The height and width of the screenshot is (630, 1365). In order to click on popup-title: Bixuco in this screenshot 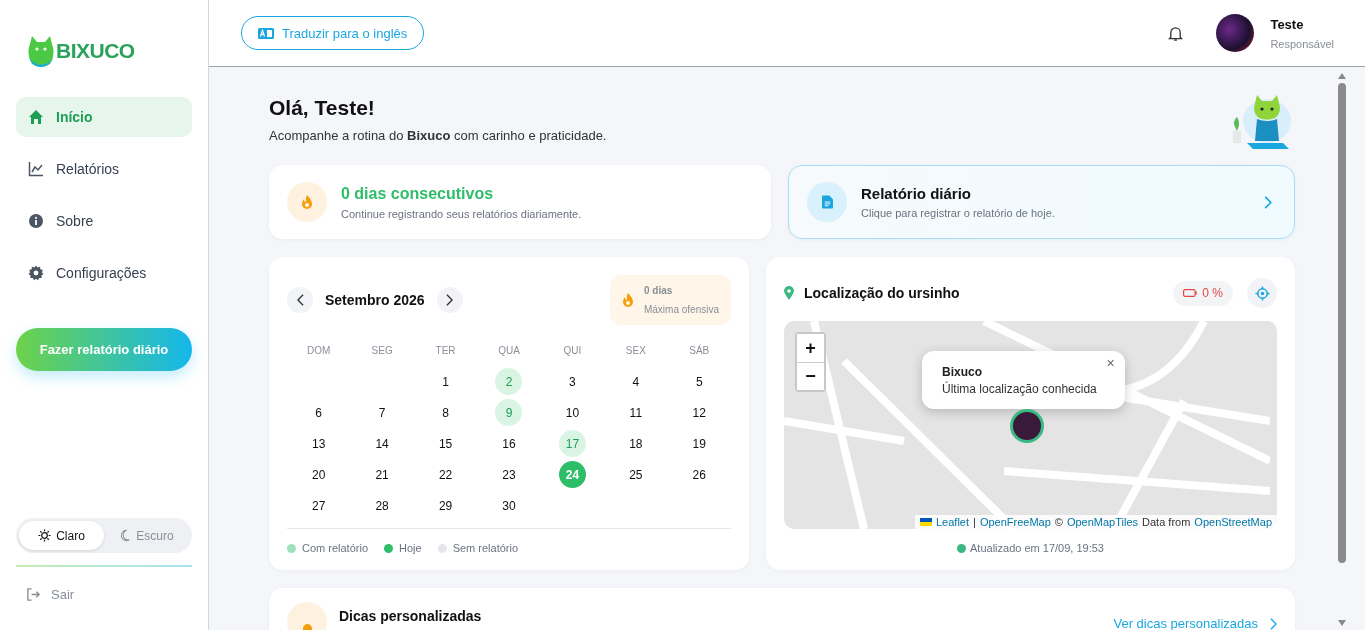, I will do `click(962, 372)`.